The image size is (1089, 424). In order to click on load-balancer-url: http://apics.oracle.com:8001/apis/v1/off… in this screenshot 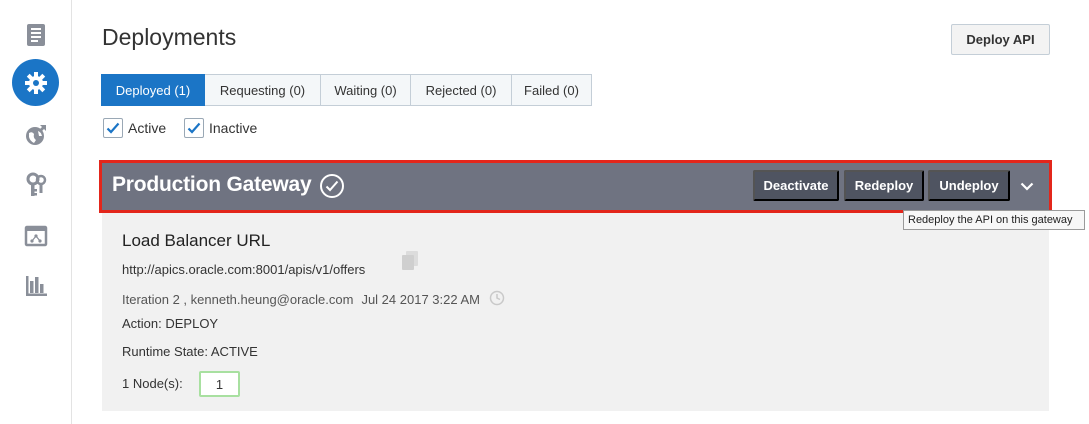, I will do `click(244, 269)`.